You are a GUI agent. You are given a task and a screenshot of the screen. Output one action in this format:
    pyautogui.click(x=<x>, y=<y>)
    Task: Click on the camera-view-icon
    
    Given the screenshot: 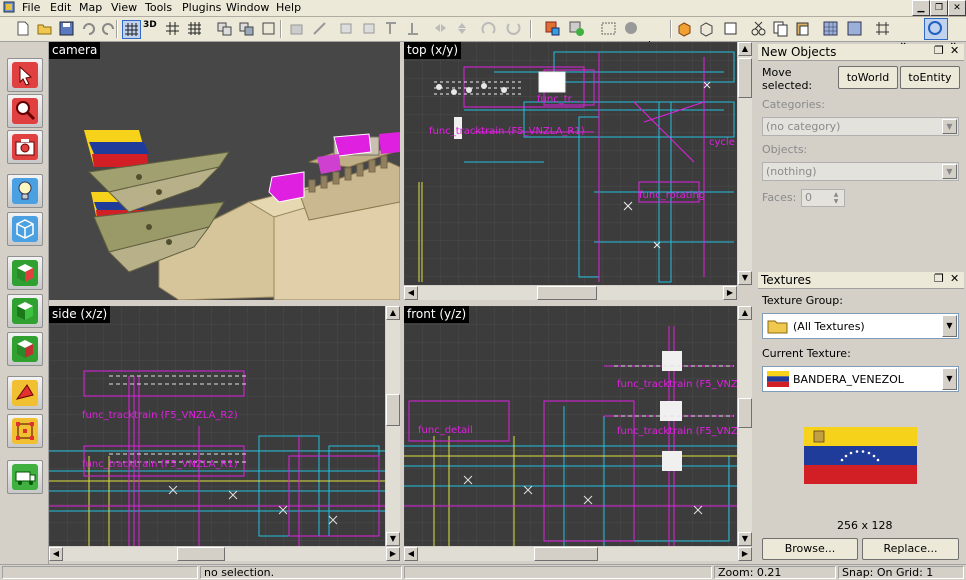 What is the action you would take?
    pyautogui.click(x=936, y=29)
    